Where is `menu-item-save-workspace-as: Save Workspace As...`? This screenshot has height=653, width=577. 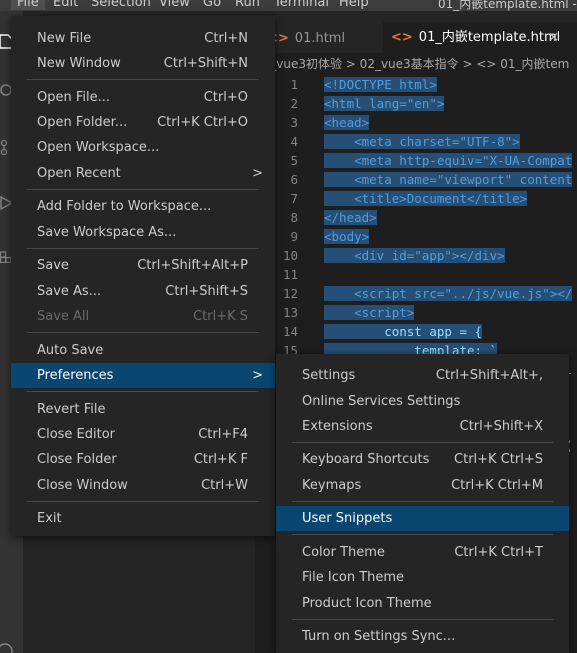 menu-item-save-workspace-as: Save Workspace As... is located at coordinates (143, 232).